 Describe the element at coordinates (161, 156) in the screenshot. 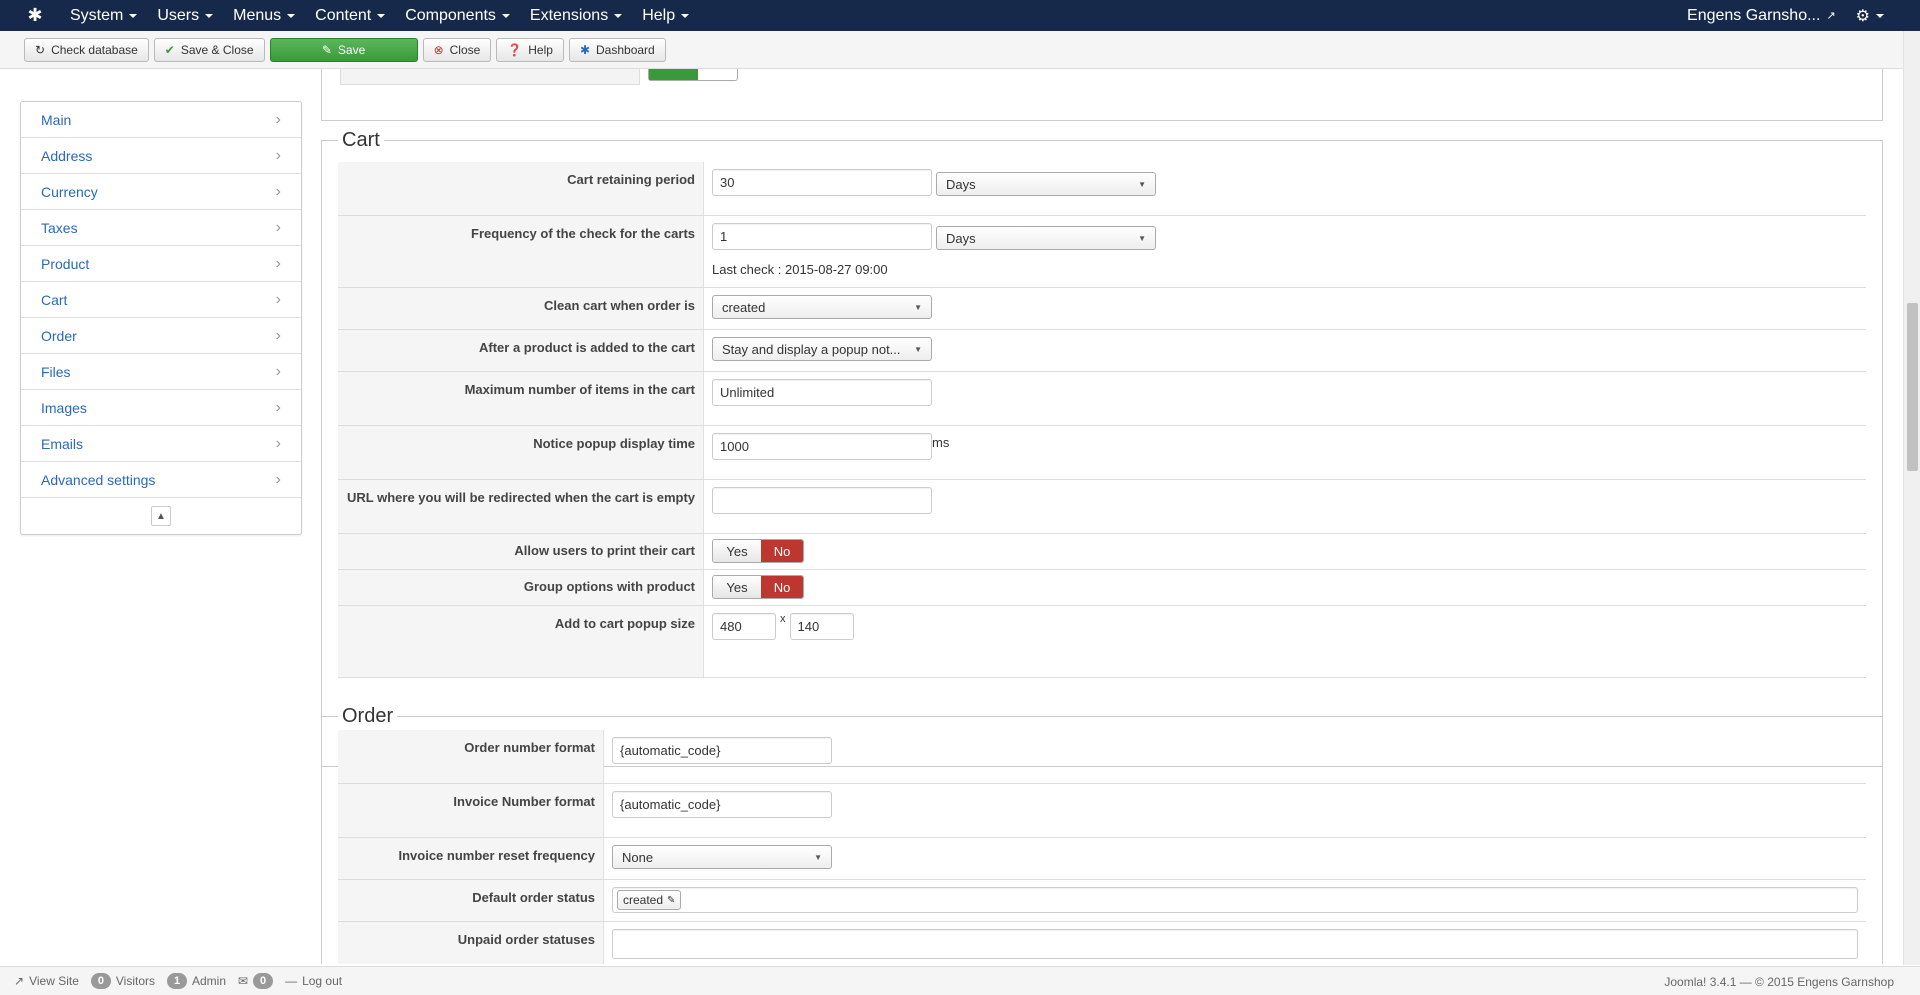

I see `sidebar-item-address: Address ›` at that location.